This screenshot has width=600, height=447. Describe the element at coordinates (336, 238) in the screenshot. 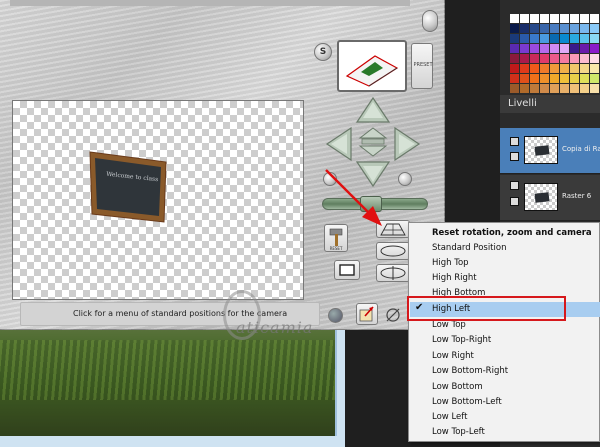

I see `reset-button: RESET` at that location.